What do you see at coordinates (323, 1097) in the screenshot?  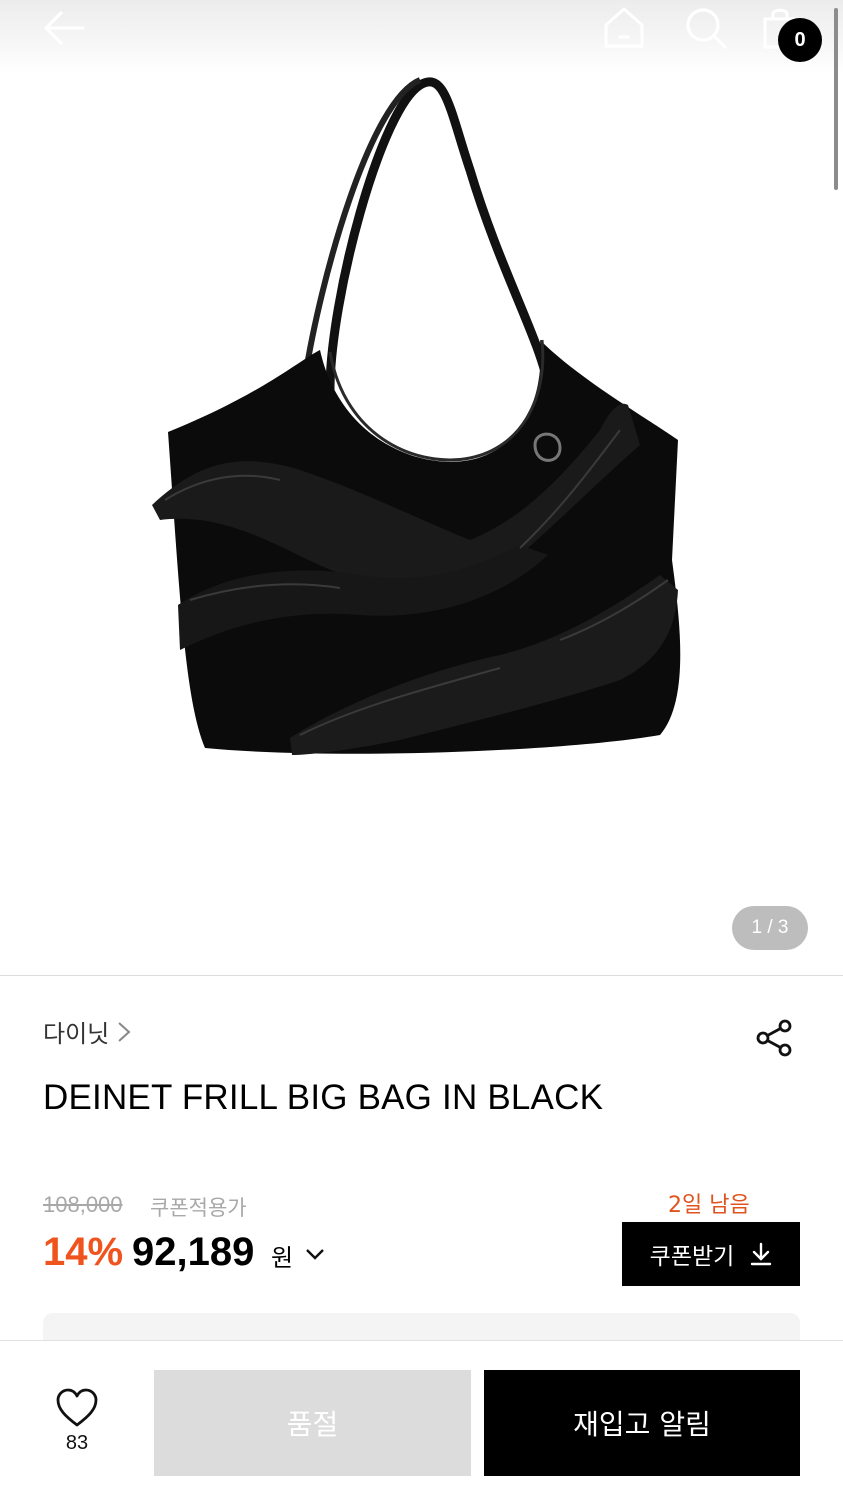 I see `product-title: DEINET FRILL BIG BAG IN BLACK` at bounding box center [323, 1097].